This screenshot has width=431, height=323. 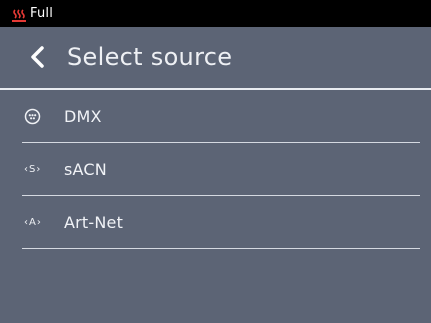 I want to click on heater-icon, so click(x=19, y=14).